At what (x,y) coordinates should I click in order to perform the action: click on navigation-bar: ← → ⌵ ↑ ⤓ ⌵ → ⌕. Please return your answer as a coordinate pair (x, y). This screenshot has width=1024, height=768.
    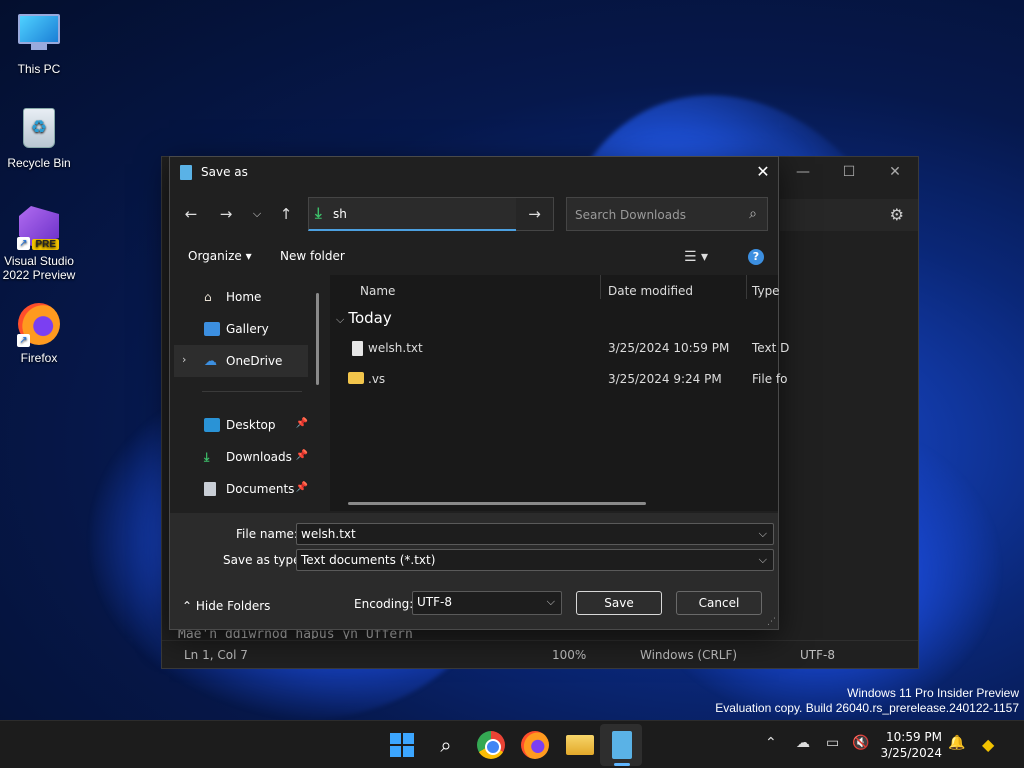
    Looking at the image, I should click on (474, 215).